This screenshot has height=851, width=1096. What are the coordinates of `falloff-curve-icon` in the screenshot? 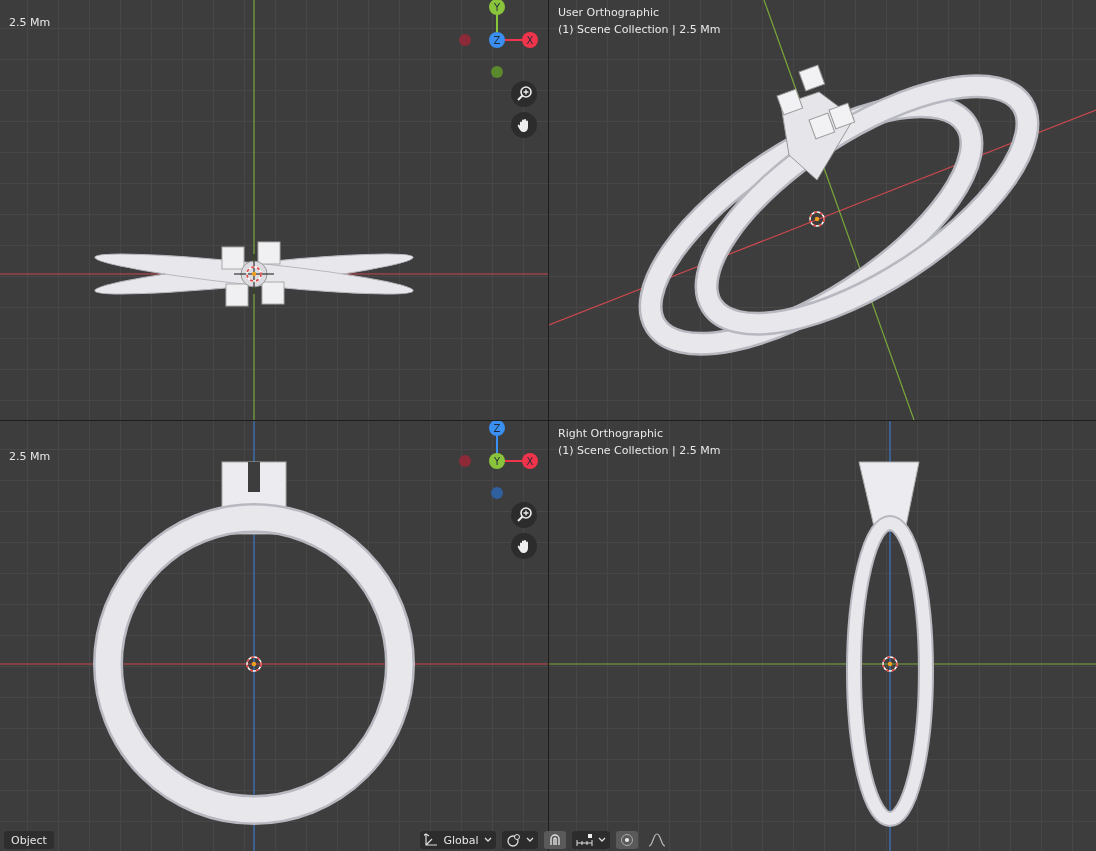 It's located at (658, 840).